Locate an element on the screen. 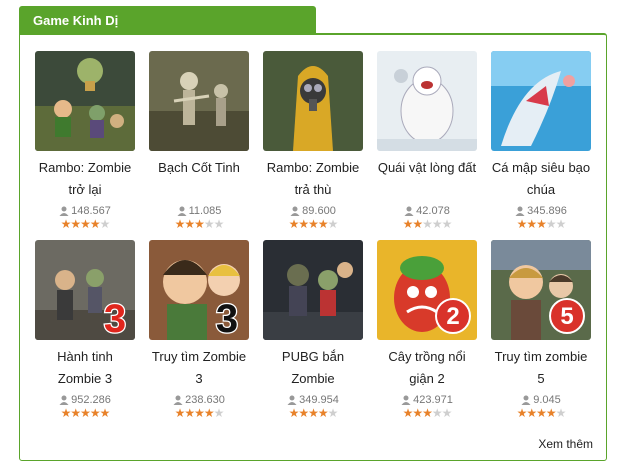 This screenshot has height=468, width=628. svg-text: 2 is located at coordinates (452, 316).